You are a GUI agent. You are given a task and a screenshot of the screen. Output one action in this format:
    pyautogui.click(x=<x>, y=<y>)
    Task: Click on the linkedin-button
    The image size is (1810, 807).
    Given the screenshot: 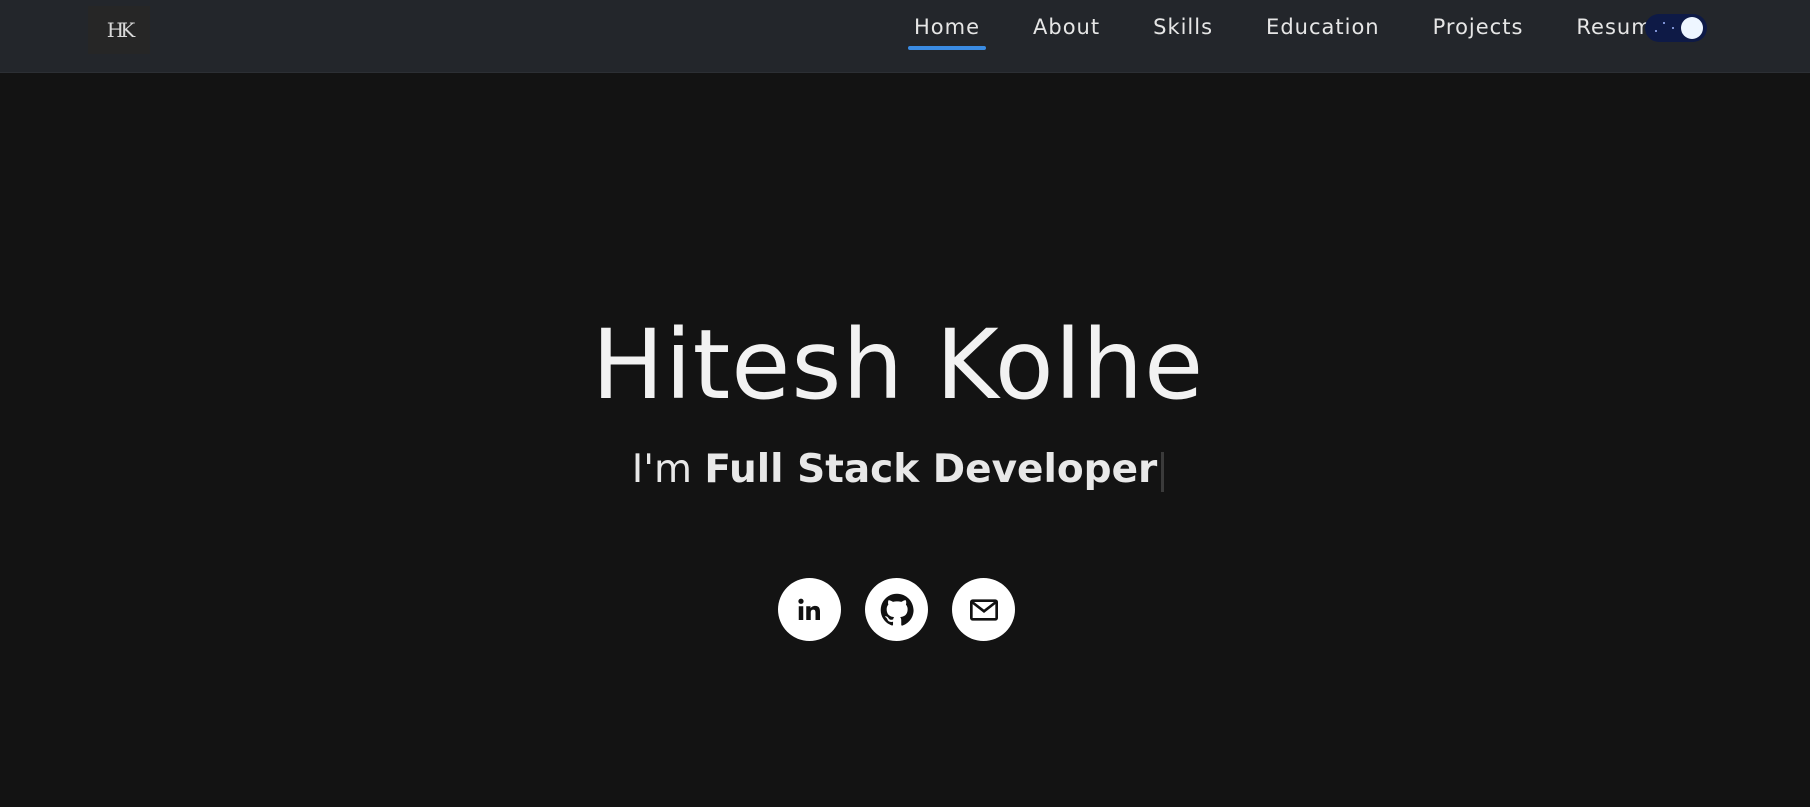 What is the action you would take?
    pyautogui.click(x=809, y=609)
    